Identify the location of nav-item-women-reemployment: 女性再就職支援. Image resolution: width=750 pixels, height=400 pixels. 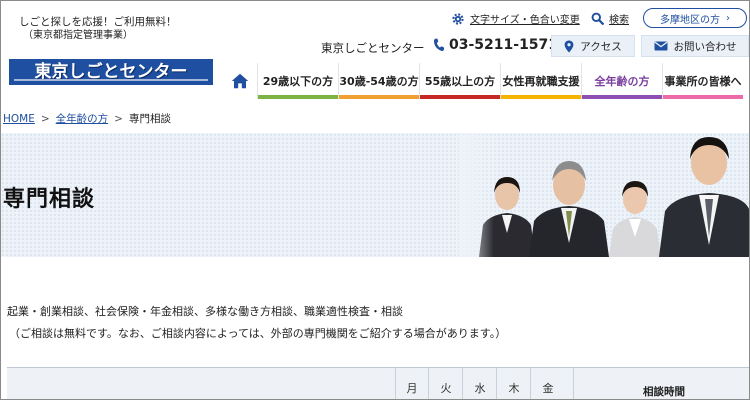
(540, 81).